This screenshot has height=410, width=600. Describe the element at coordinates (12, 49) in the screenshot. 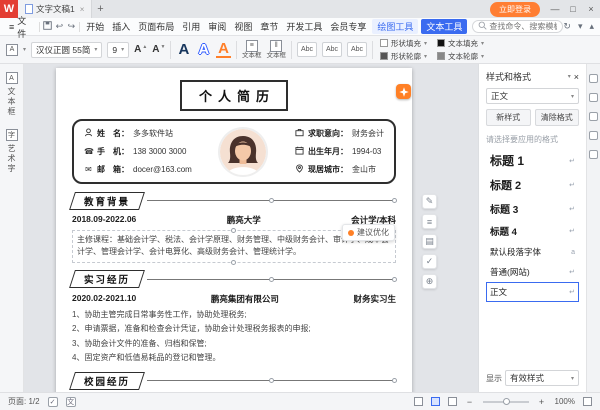

I see `insert-textbox-icon: A` at that location.